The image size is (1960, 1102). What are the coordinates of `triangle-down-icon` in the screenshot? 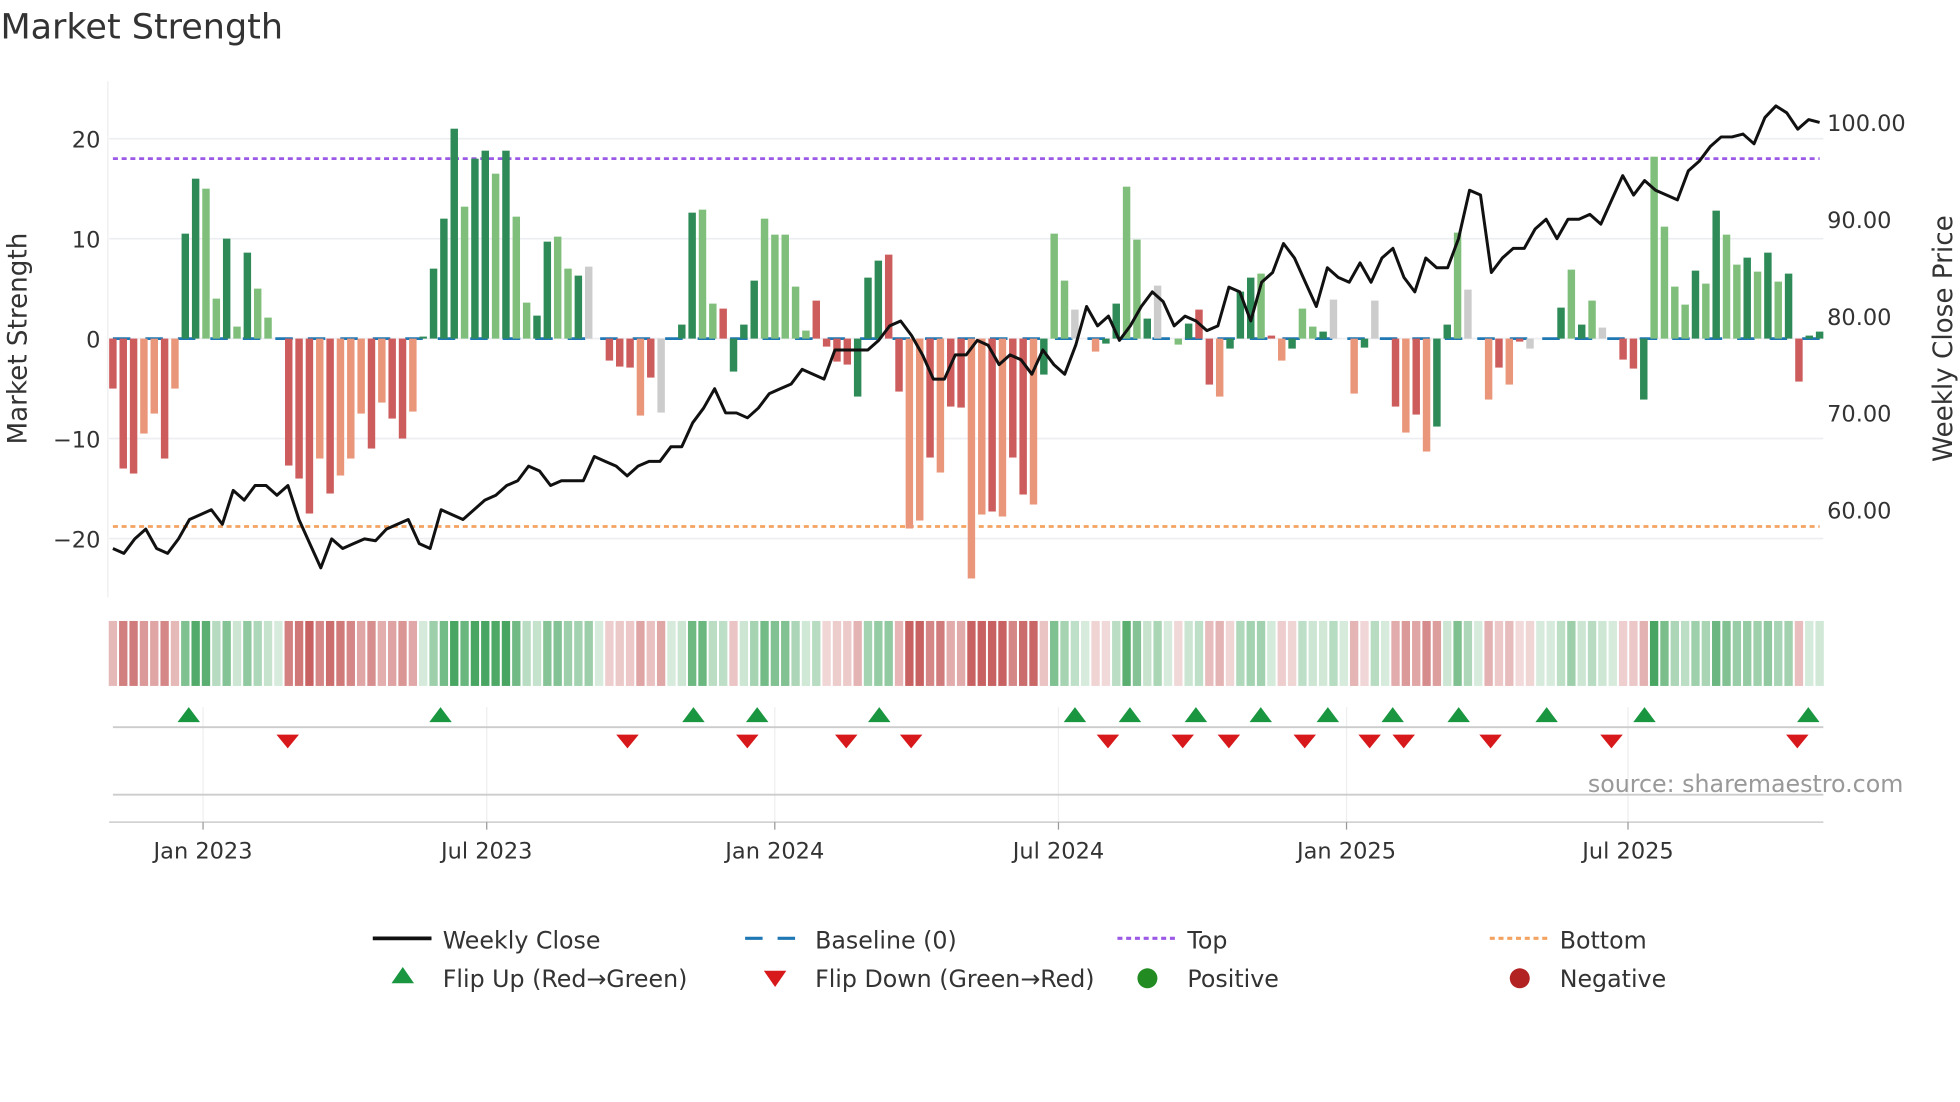 It's located at (775, 979).